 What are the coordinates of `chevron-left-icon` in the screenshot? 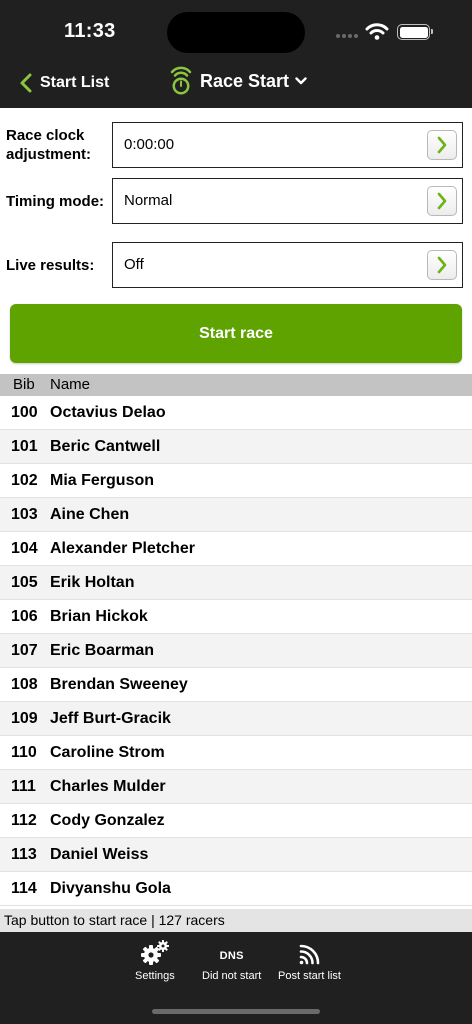 It's located at (26, 83).